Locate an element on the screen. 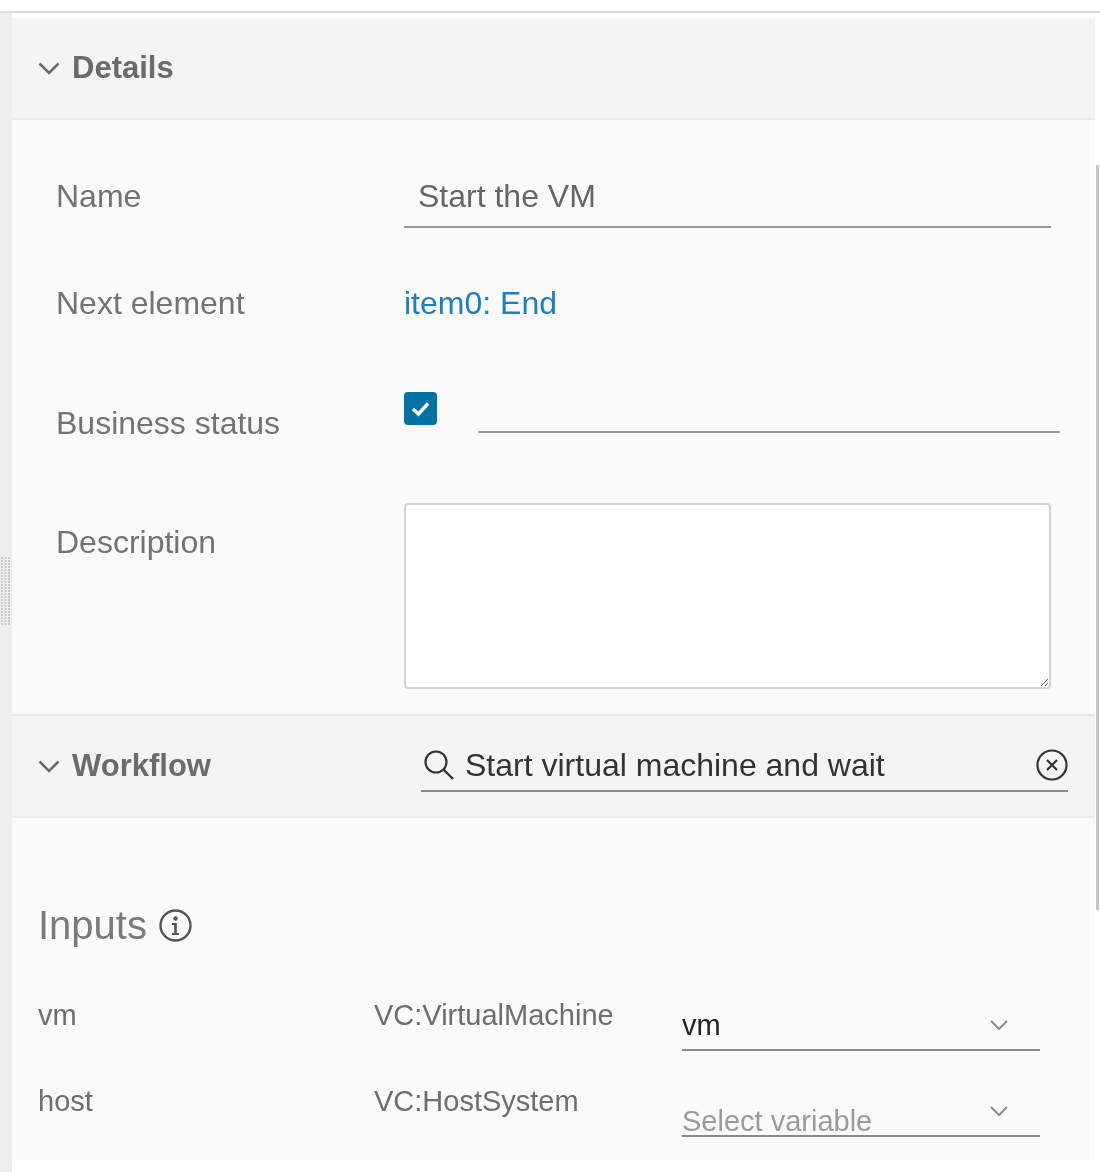 The image size is (1100, 1172). description-field is located at coordinates (727, 596).